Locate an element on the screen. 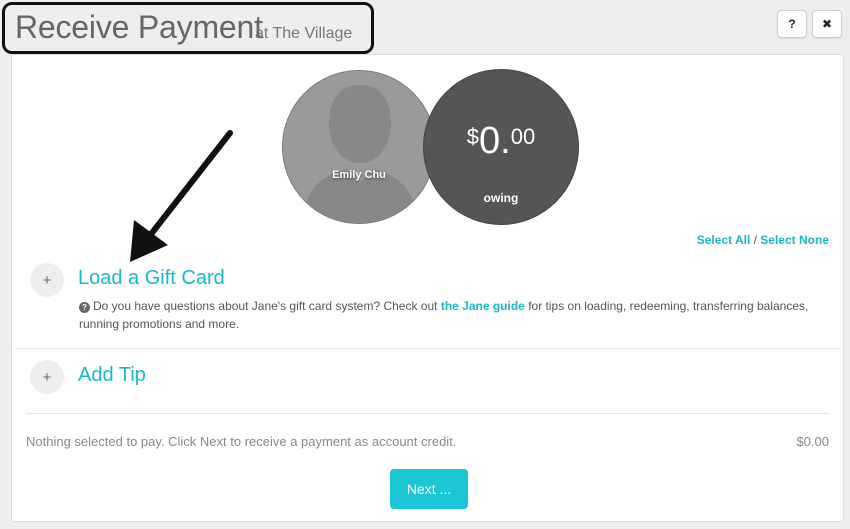 The height and width of the screenshot is (529, 850). patient-avatar: Emily Chu is located at coordinates (359, 147).